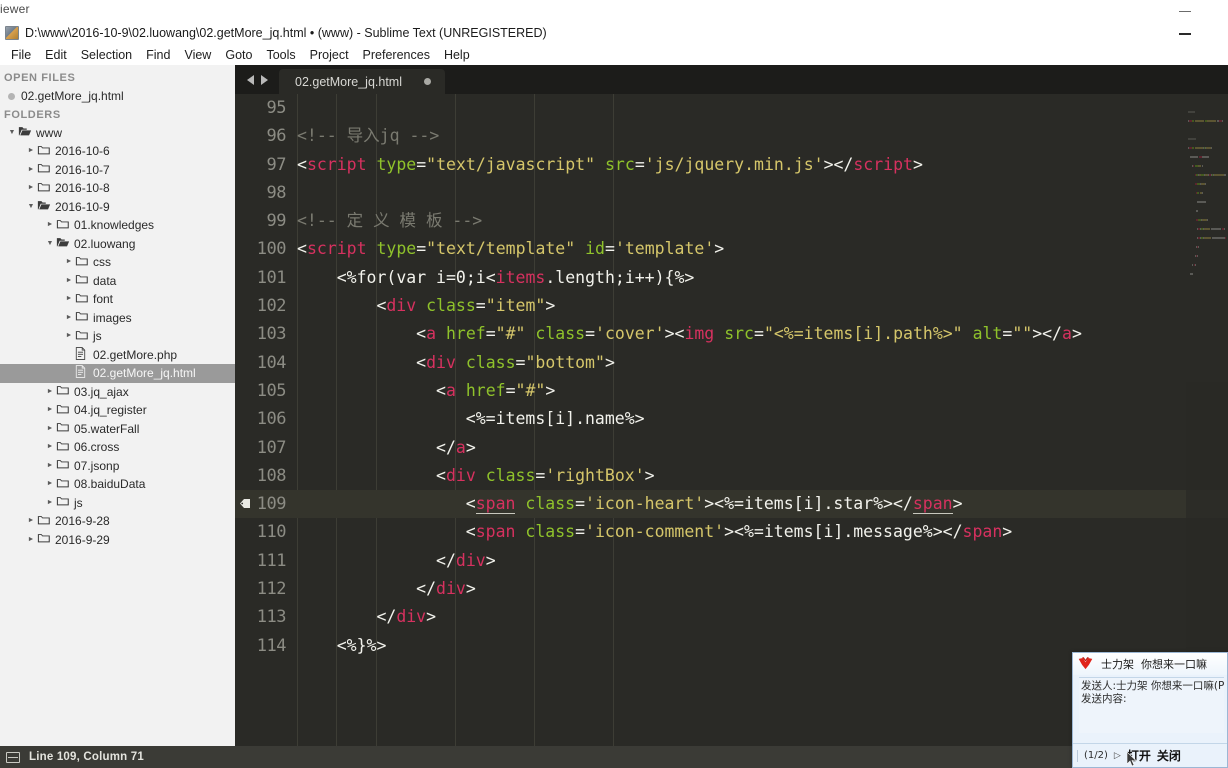 The height and width of the screenshot is (768, 1228). Describe the element at coordinates (1117, 756) in the screenshot. I see `chevron-right-icon: ▷` at that location.